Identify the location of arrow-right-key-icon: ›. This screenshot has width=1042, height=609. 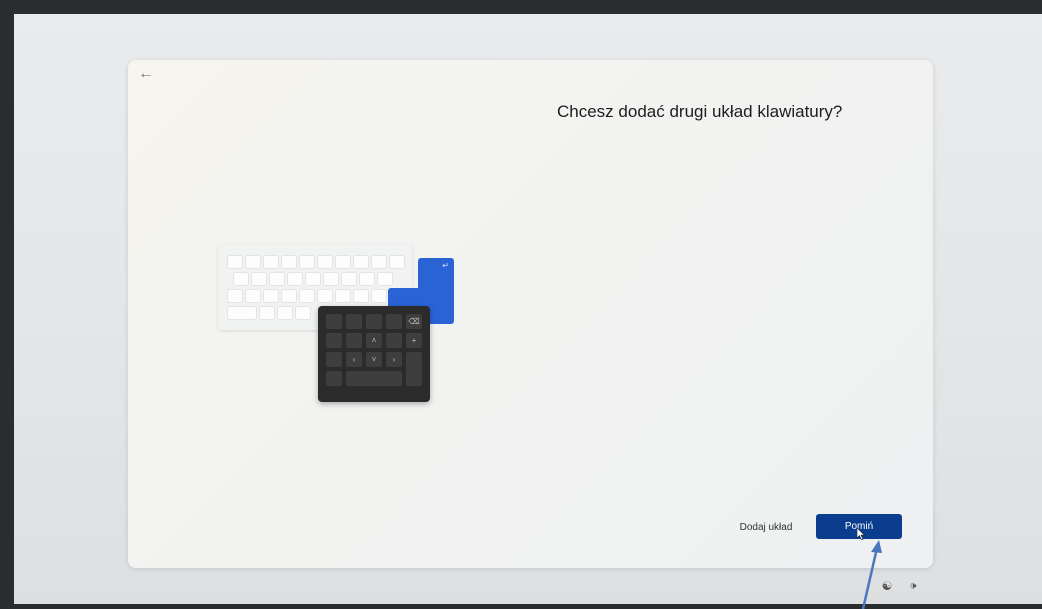
(394, 359).